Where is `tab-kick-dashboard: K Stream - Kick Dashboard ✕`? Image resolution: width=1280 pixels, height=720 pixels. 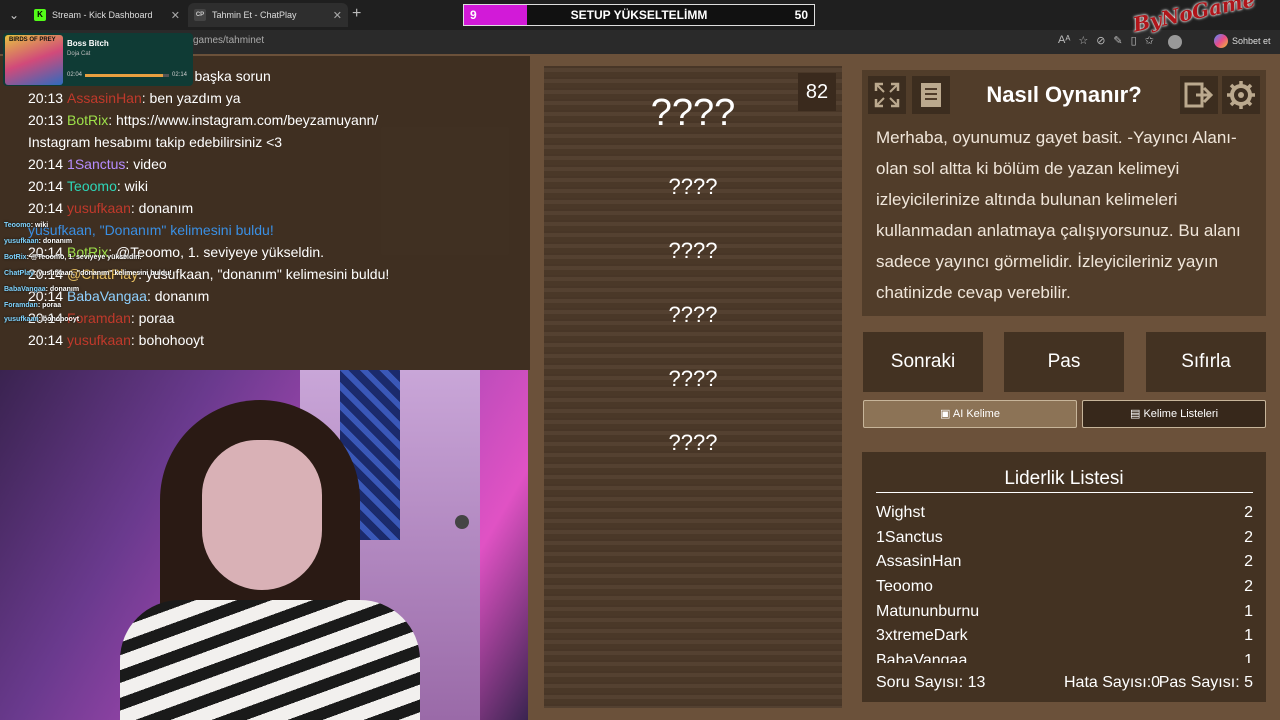
tab-kick-dashboard: K Stream - Kick Dashboard ✕ is located at coordinates (107, 15).